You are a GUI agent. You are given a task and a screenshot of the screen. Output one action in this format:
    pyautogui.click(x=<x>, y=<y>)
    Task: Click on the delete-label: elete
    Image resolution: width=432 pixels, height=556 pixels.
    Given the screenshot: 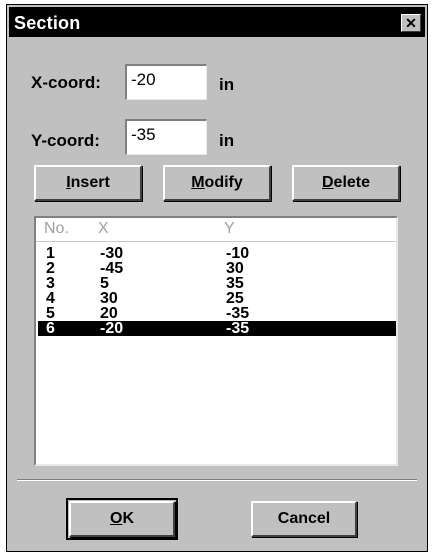 What is the action you would take?
    pyautogui.click(x=352, y=182)
    